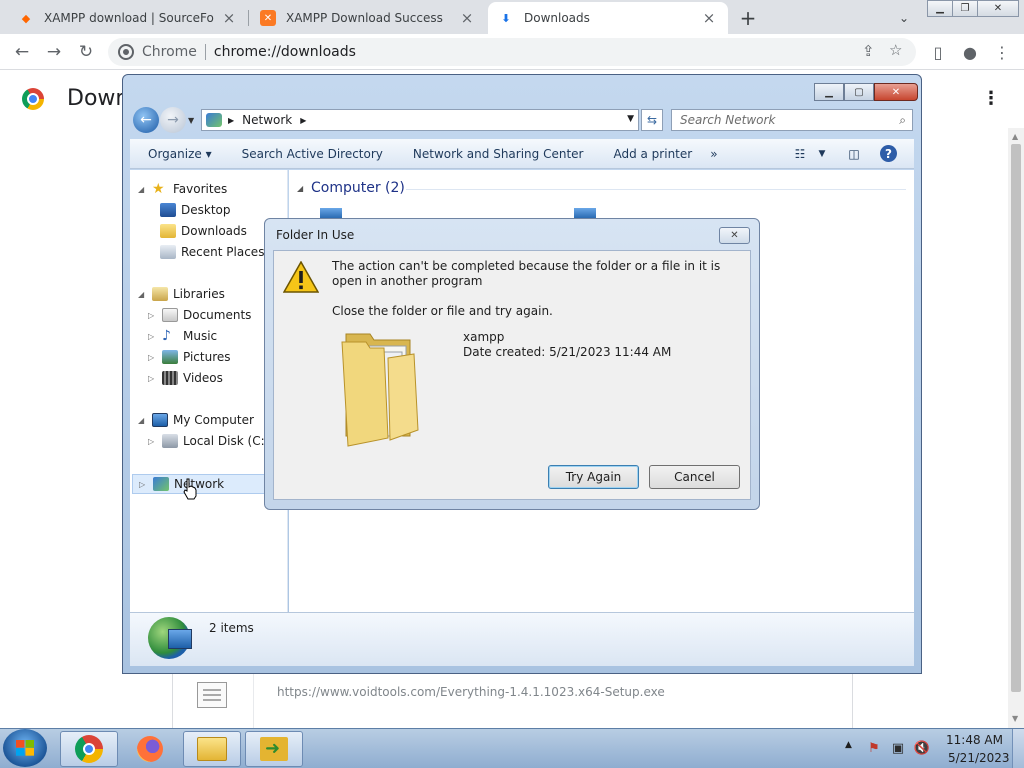 This screenshot has height=768, width=1024. Describe the element at coordinates (904, 18) in the screenshot. I see `tab-search-icon: ⌄` at that location.